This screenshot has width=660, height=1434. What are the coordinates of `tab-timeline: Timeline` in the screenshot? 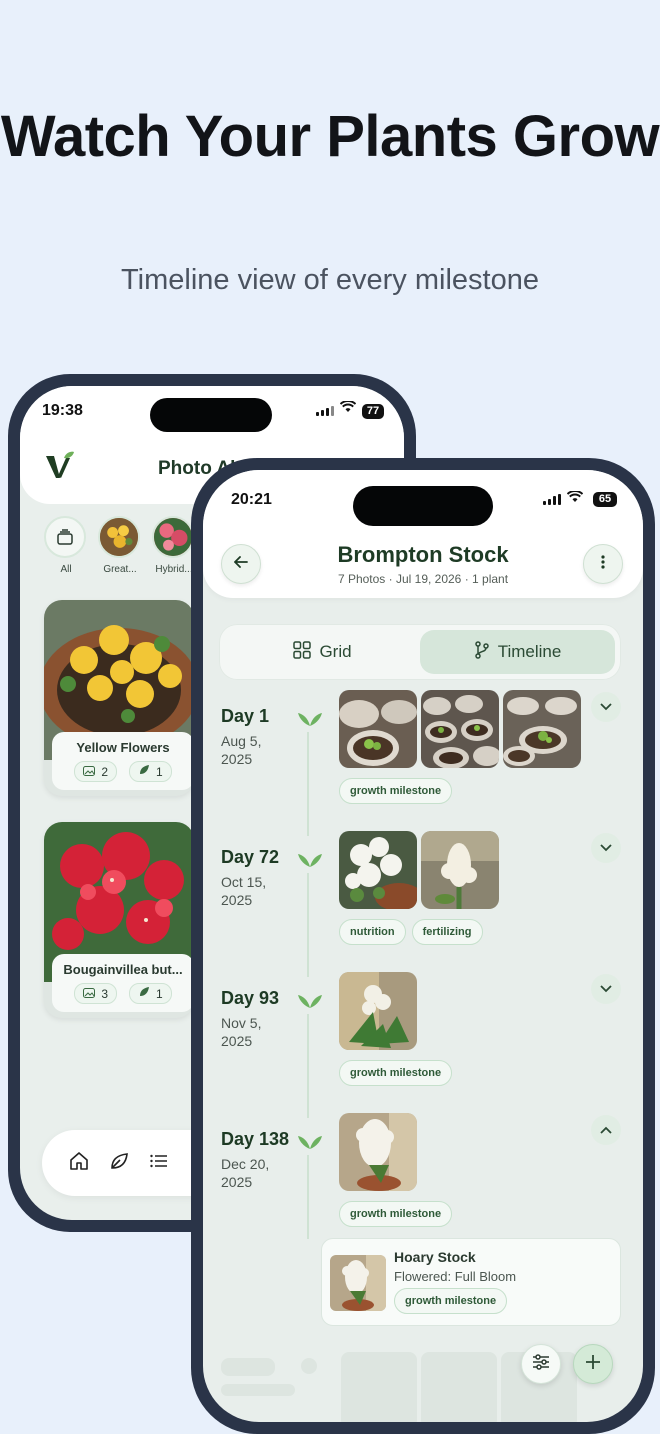 It's located at (517, 652).